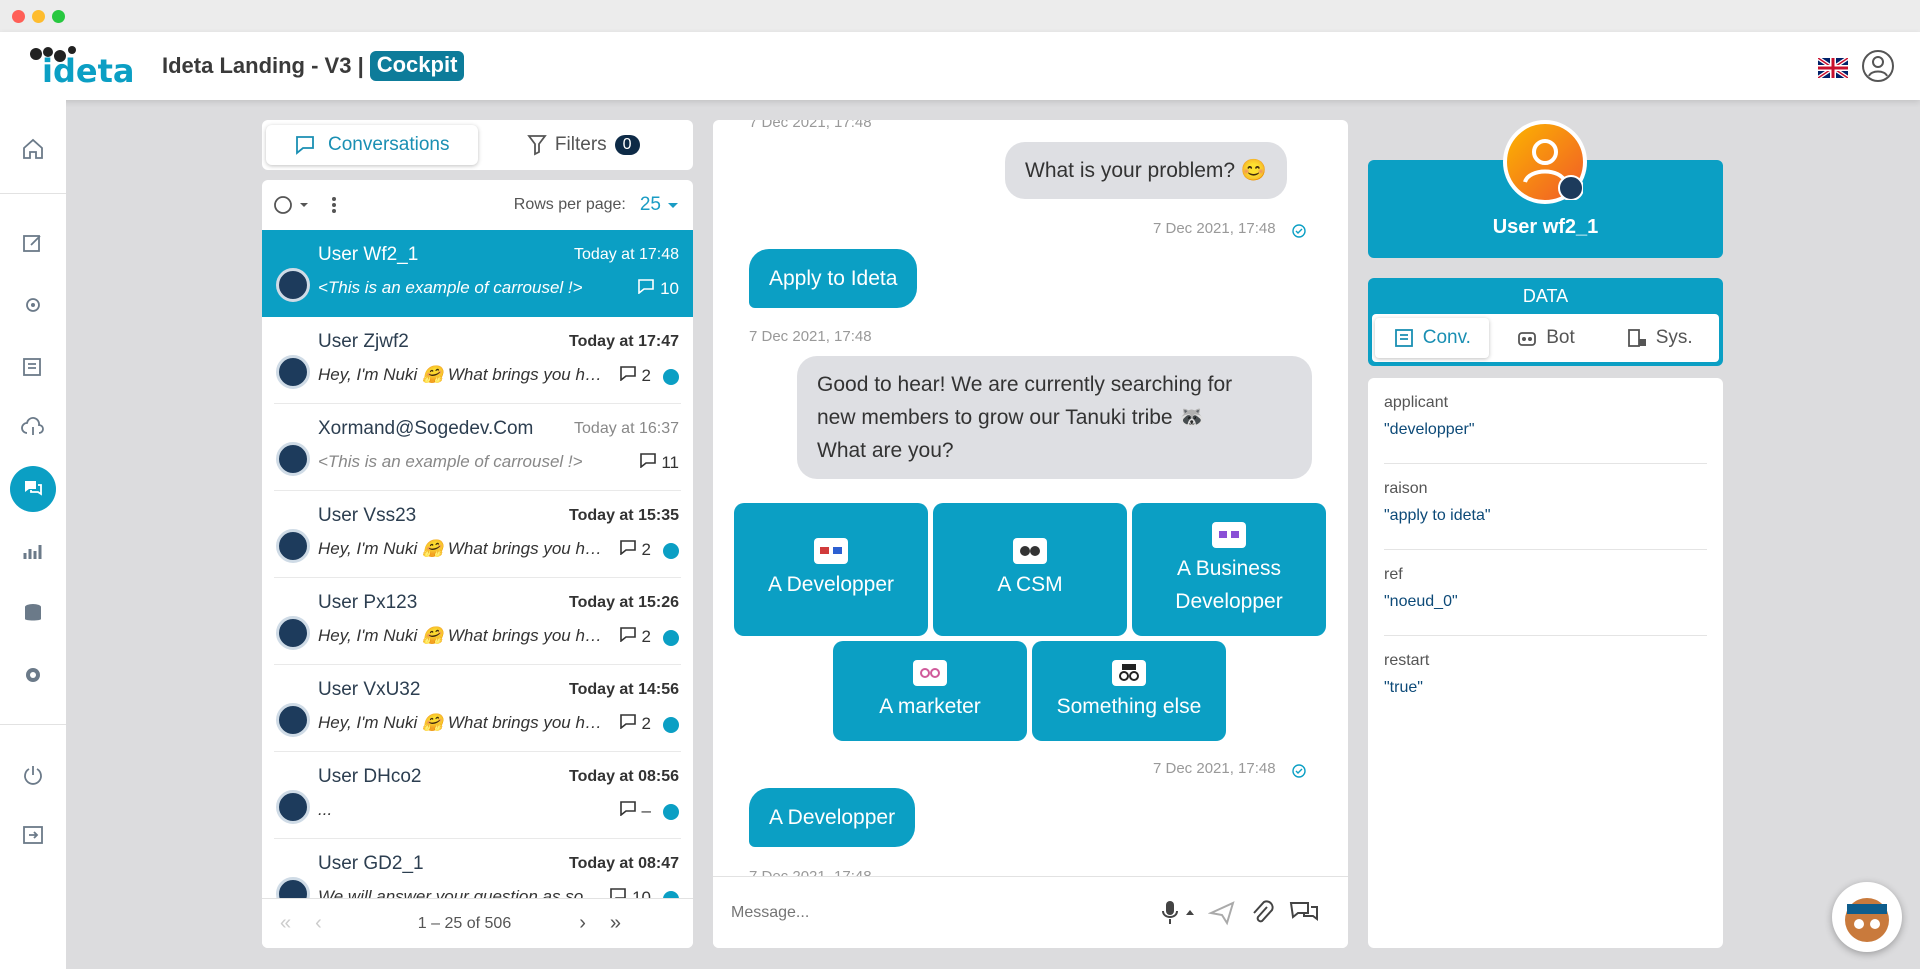 The image size is (1920, 969). I want to click on choice-label: A CSM, so click(1030, 584).